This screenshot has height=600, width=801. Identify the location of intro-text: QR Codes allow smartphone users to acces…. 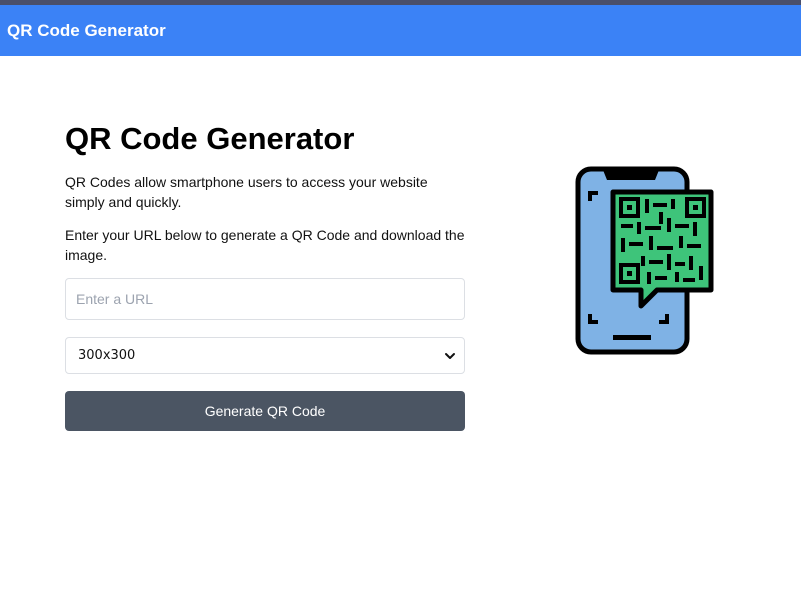
(246, 192).